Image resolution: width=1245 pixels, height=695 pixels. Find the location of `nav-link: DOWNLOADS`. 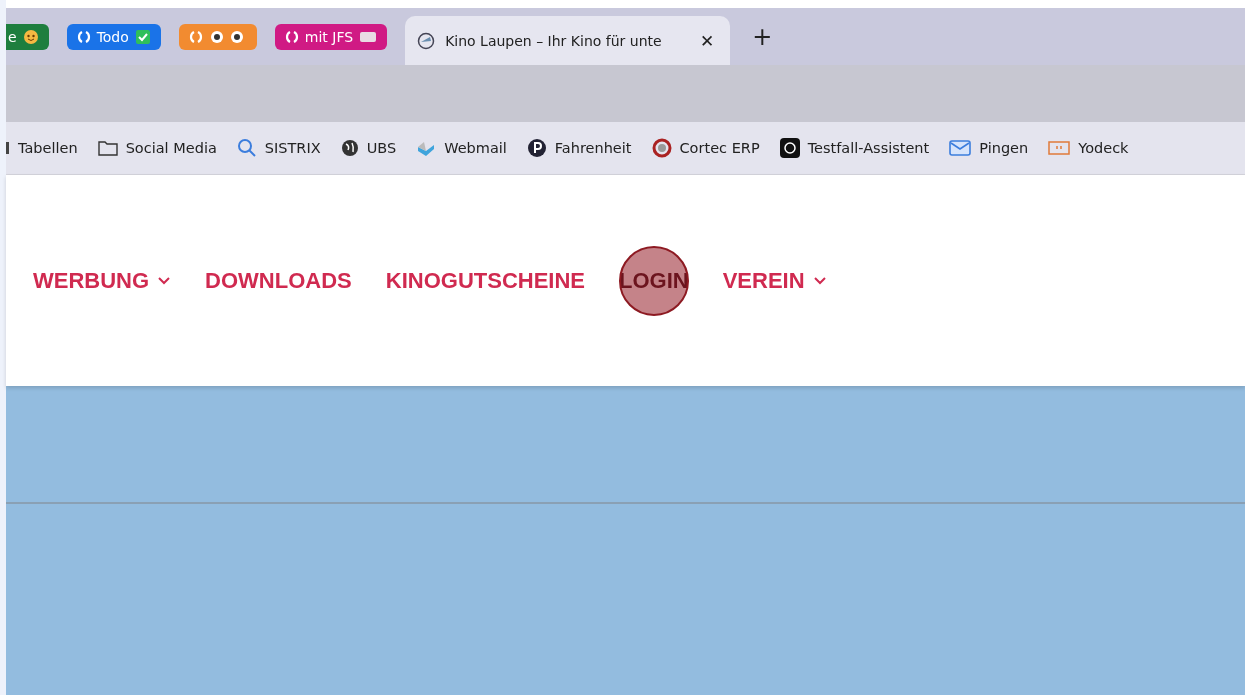

nav-link: DOWNLOADS is located at coordinates (278, 280).